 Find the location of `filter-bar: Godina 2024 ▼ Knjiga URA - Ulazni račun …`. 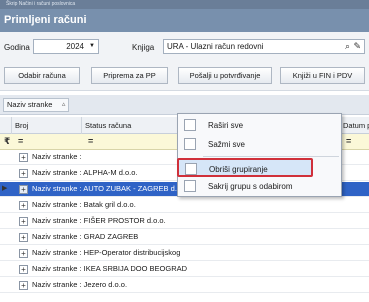

filter-bar: Godina 2024 ▼ Knjiga URA - Ulazni račun … is located at coordinates (184, 46).